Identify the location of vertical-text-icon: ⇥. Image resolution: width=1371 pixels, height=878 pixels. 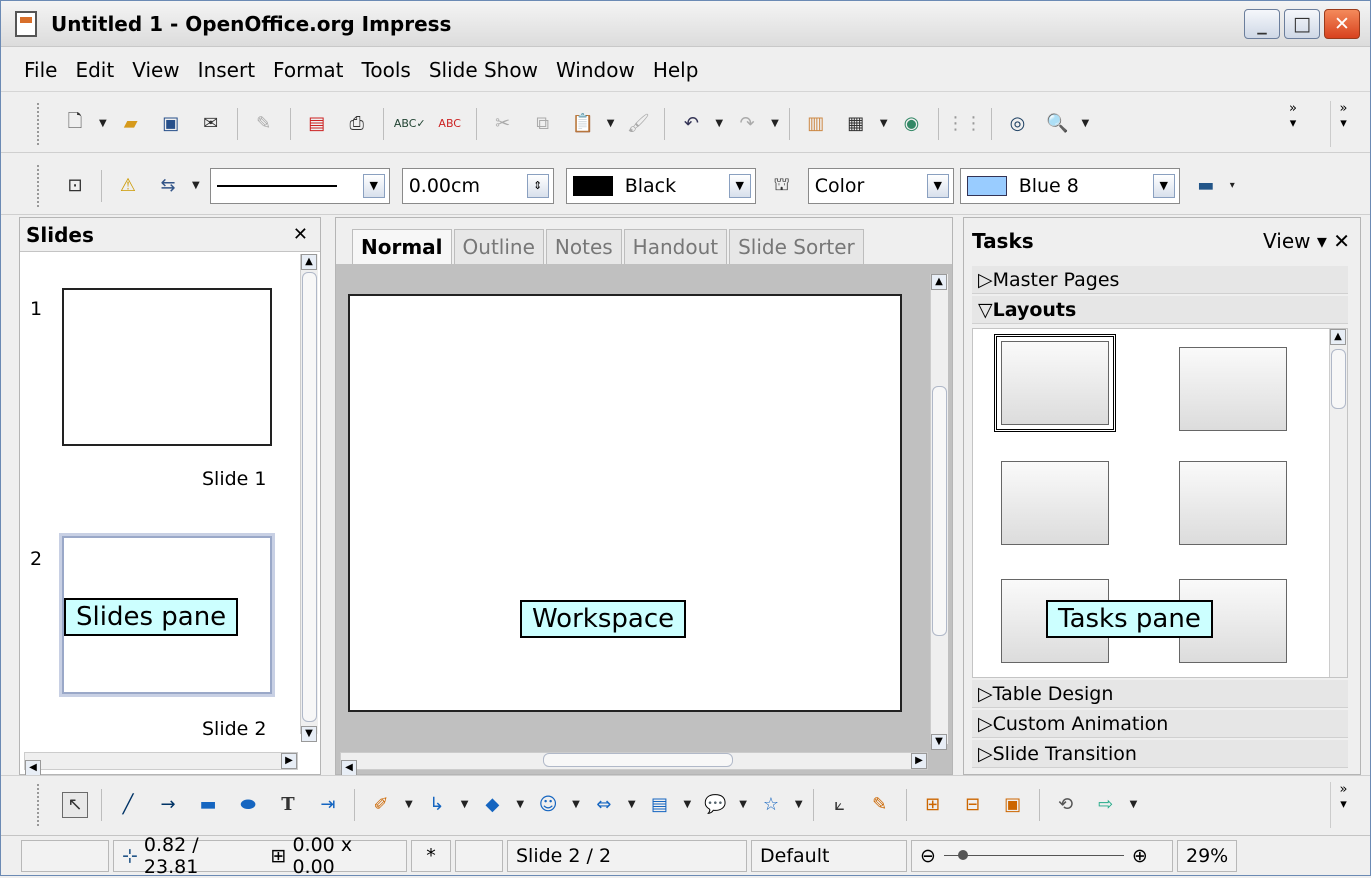
(328, 805).